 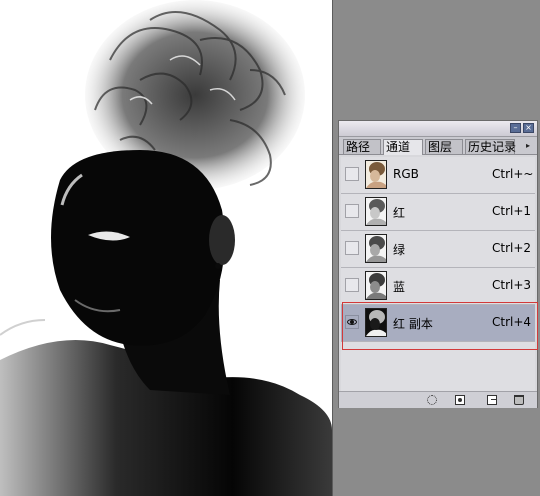 What do you see at coordinates (438, 249) in the screenshot?
I see `channel-row-green: 绿 Ctrl+2` at bounding box center [438, 249].